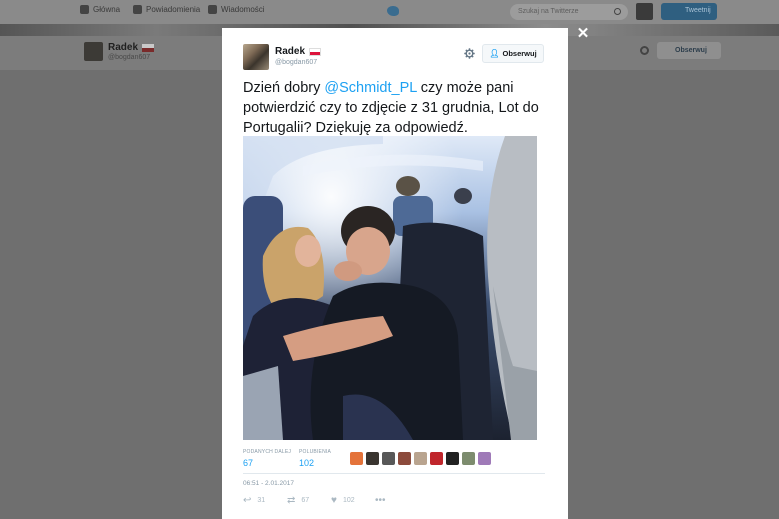 Image resolution: width=779 pixels, height=519 pixels. I want to click on more-dots-icon: •••, so click(380, 500).